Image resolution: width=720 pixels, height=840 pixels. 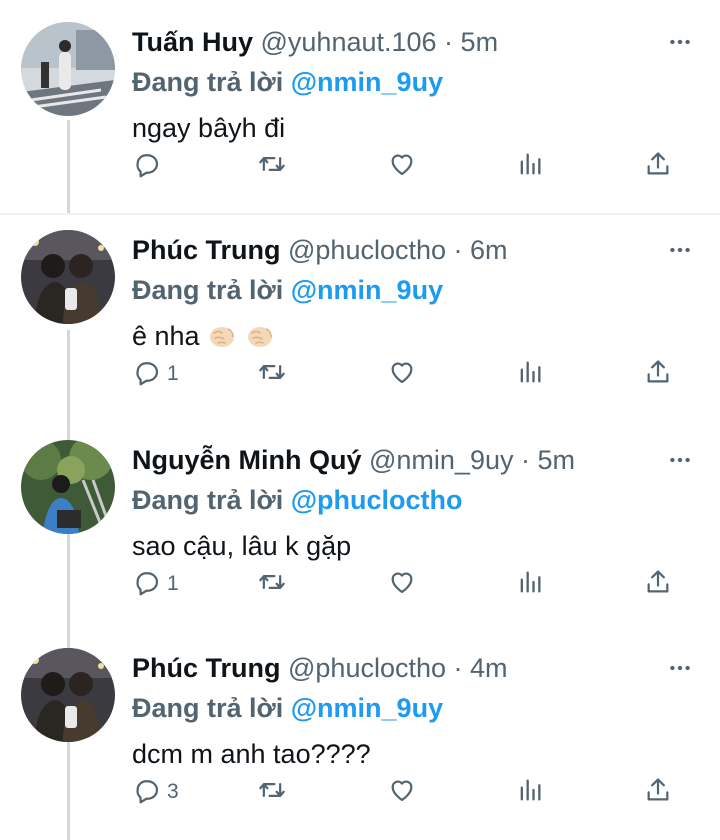 I want to click on tweet-text: dcm m anh tao????, so click(x=251, y=754).